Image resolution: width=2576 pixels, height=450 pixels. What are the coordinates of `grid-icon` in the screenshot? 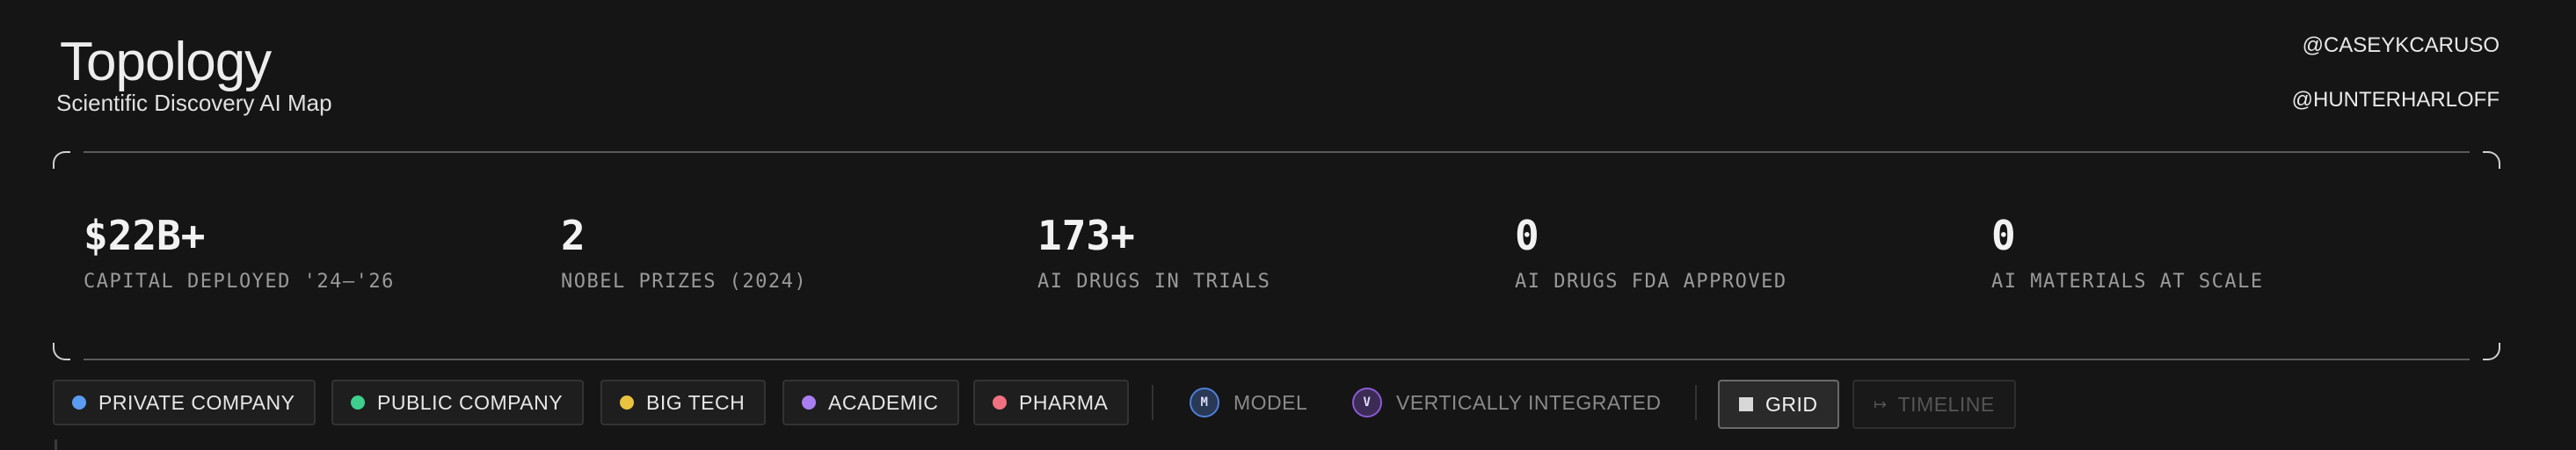 It's located at (1746, 404).